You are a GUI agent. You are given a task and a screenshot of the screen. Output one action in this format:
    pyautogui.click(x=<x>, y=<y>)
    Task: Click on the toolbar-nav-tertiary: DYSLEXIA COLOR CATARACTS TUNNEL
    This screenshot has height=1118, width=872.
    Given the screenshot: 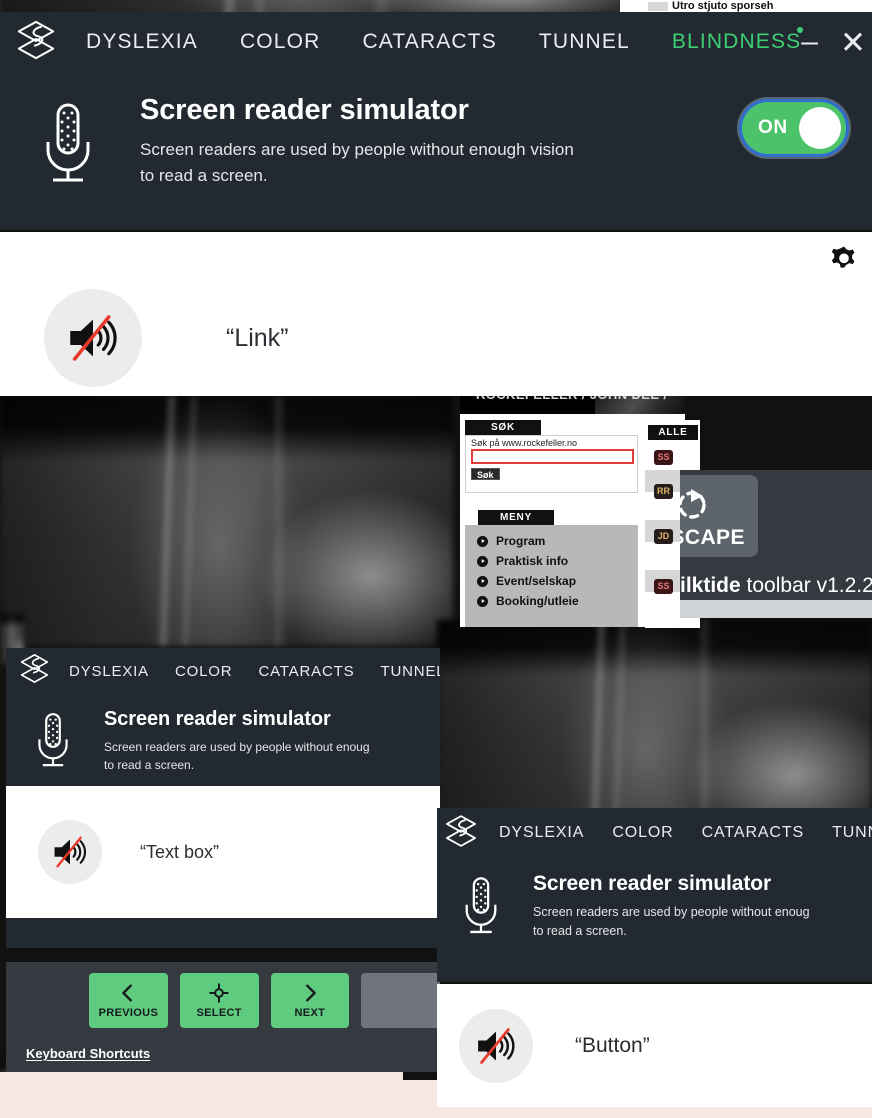 What is the action you would take?
    pyautogui.click(x=654, y=833)
    